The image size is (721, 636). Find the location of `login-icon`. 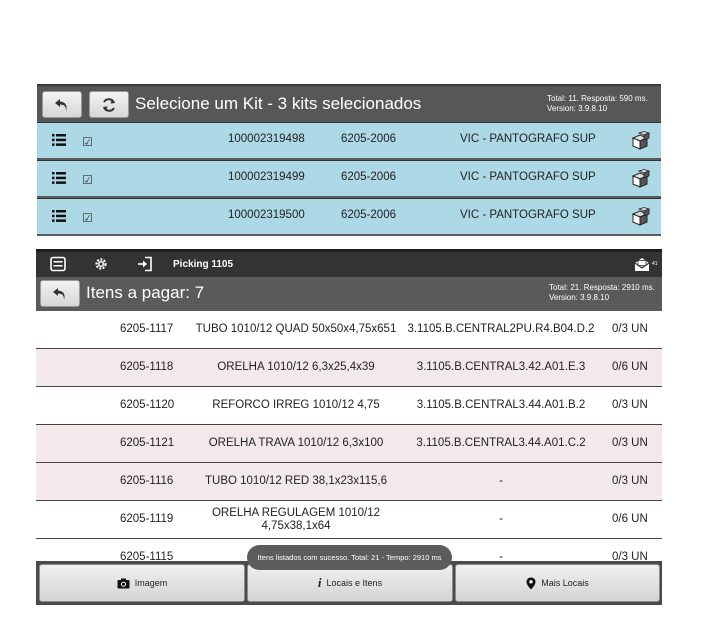

login-icon is located at coordinates (145, 264).